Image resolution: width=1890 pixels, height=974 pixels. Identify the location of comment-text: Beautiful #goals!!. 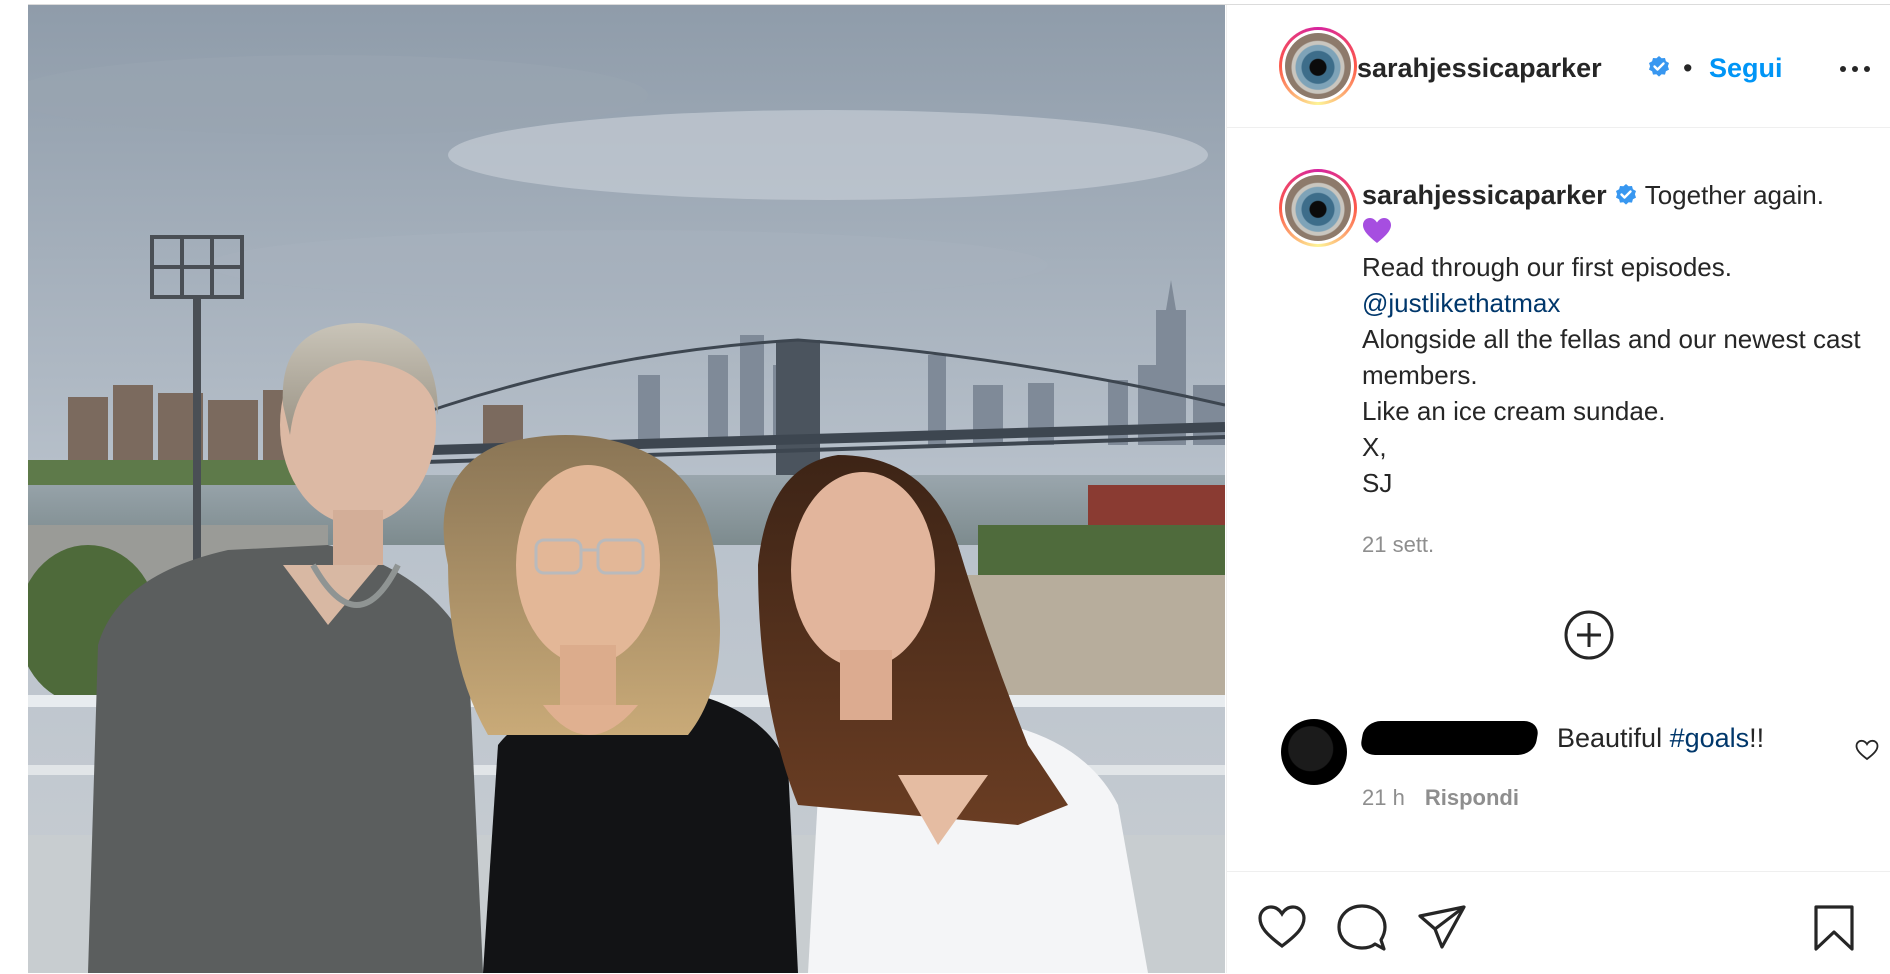
(1660, 738).